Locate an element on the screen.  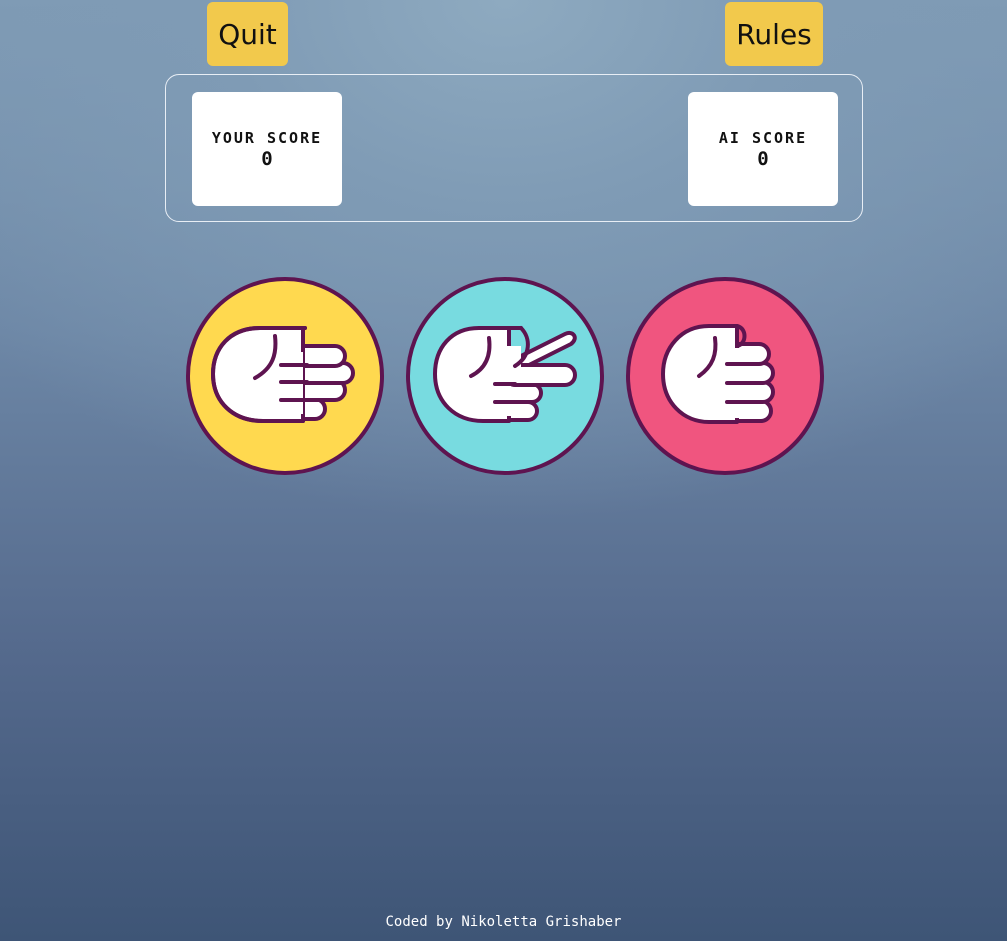
scissors-hand-icon is located at coordinates (505, 376).